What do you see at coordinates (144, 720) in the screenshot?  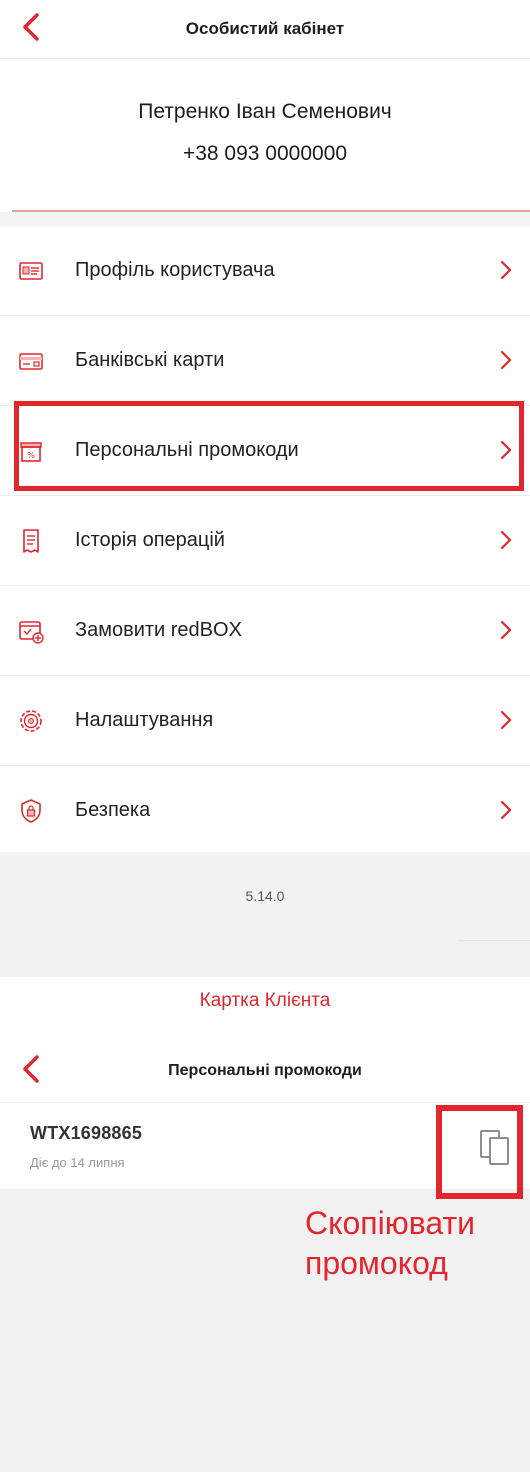 I see `menu-item-label: Налаштування` at bounding box center [144, 720].